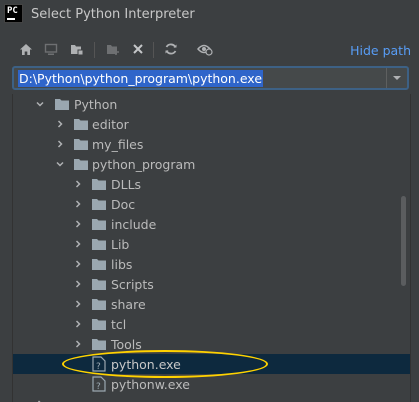 This screenshot has width=419, height=402. What do you see at coordinates (12, 11) in the screenshot?
I see `logo-text: PC` at bounding box center [12, 11].